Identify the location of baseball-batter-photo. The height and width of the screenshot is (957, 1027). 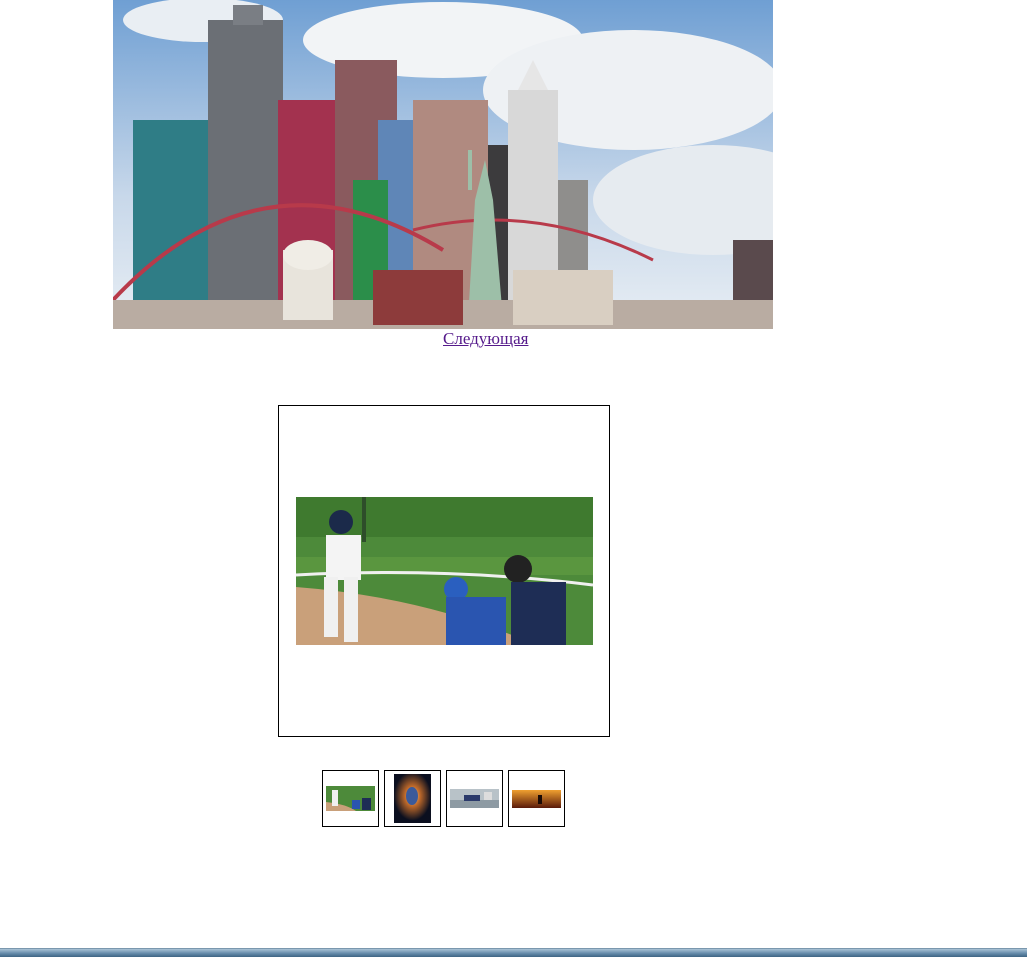
(444, 571).